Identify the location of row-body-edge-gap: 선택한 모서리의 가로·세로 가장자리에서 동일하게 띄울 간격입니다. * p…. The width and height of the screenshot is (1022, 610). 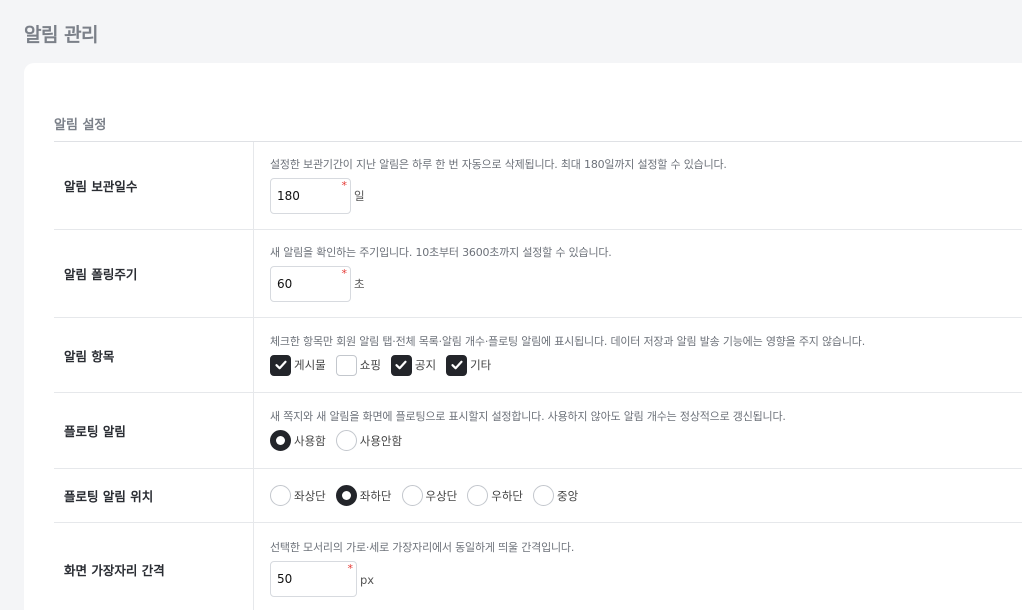
(638, 566).